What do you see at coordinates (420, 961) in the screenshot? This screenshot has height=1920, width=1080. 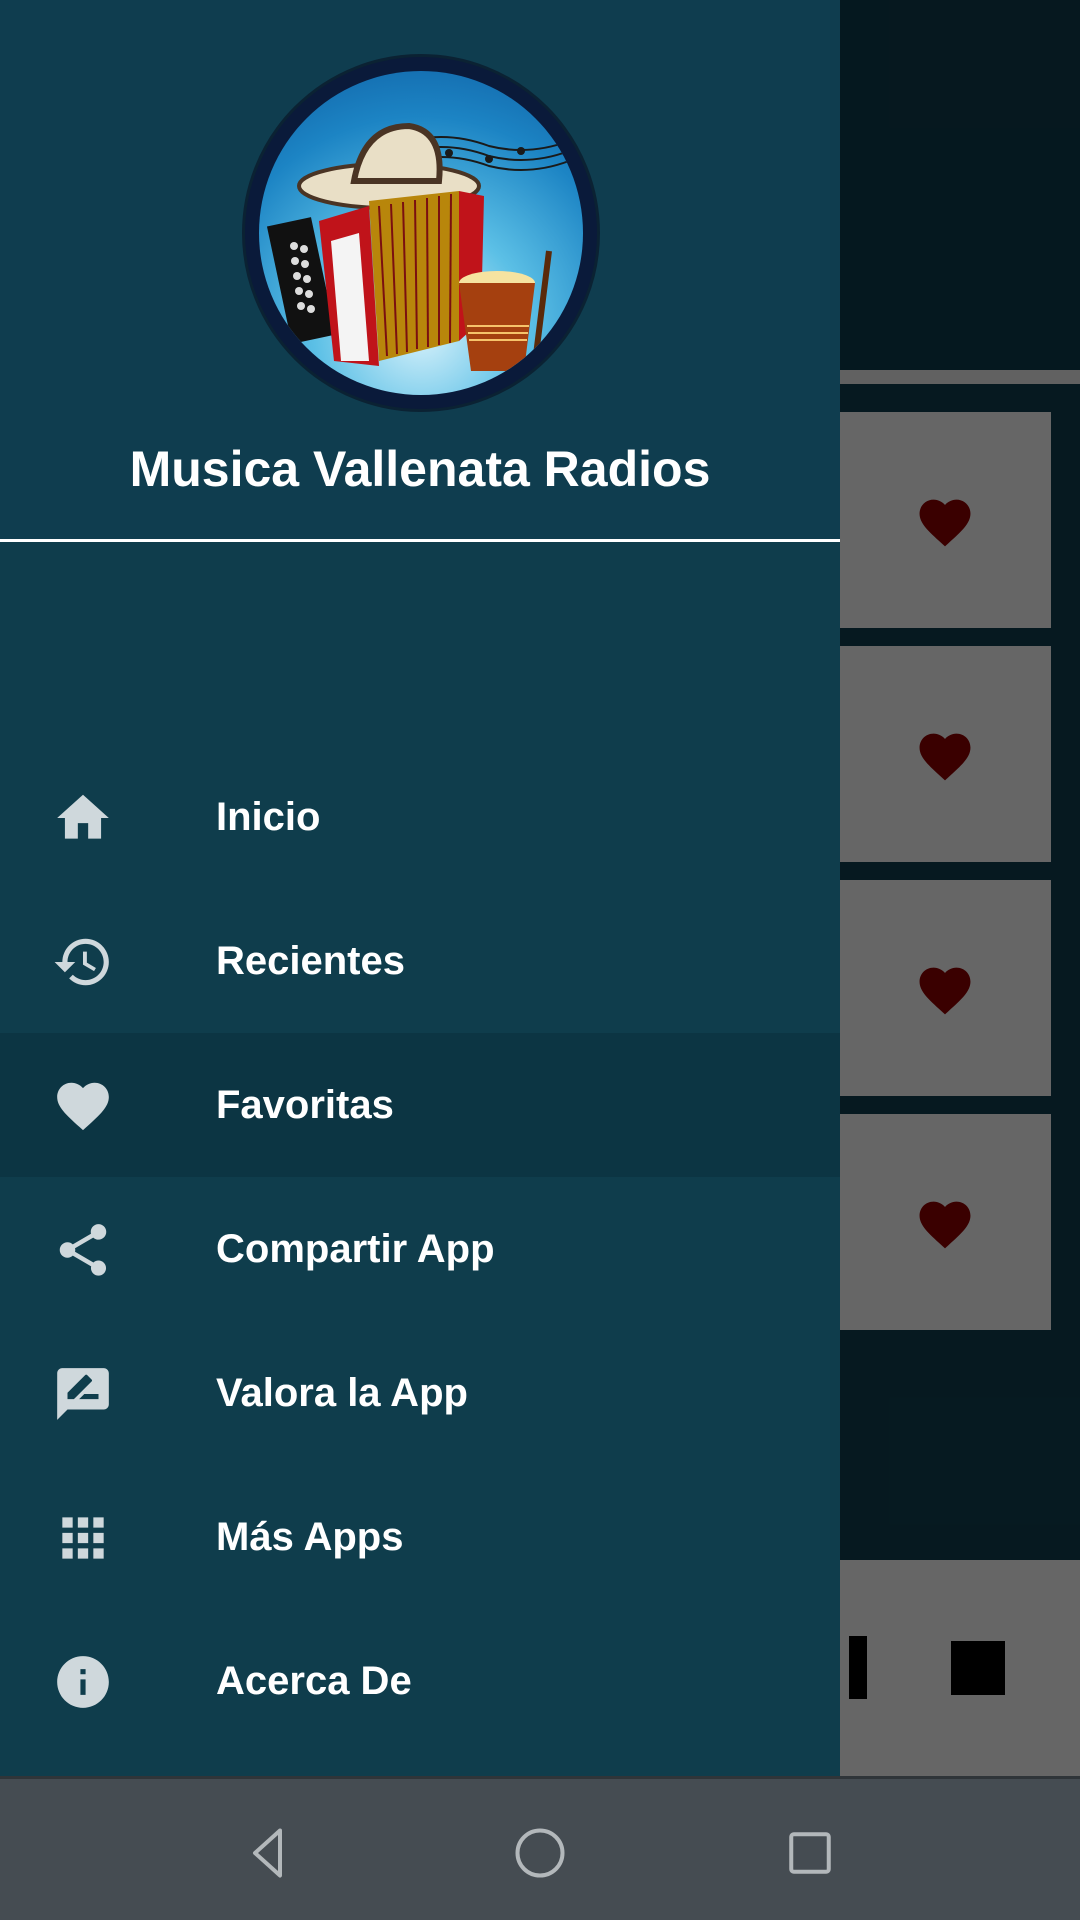 I see `menu-item-recientes: Recientes` at bounding box center [420, 961].